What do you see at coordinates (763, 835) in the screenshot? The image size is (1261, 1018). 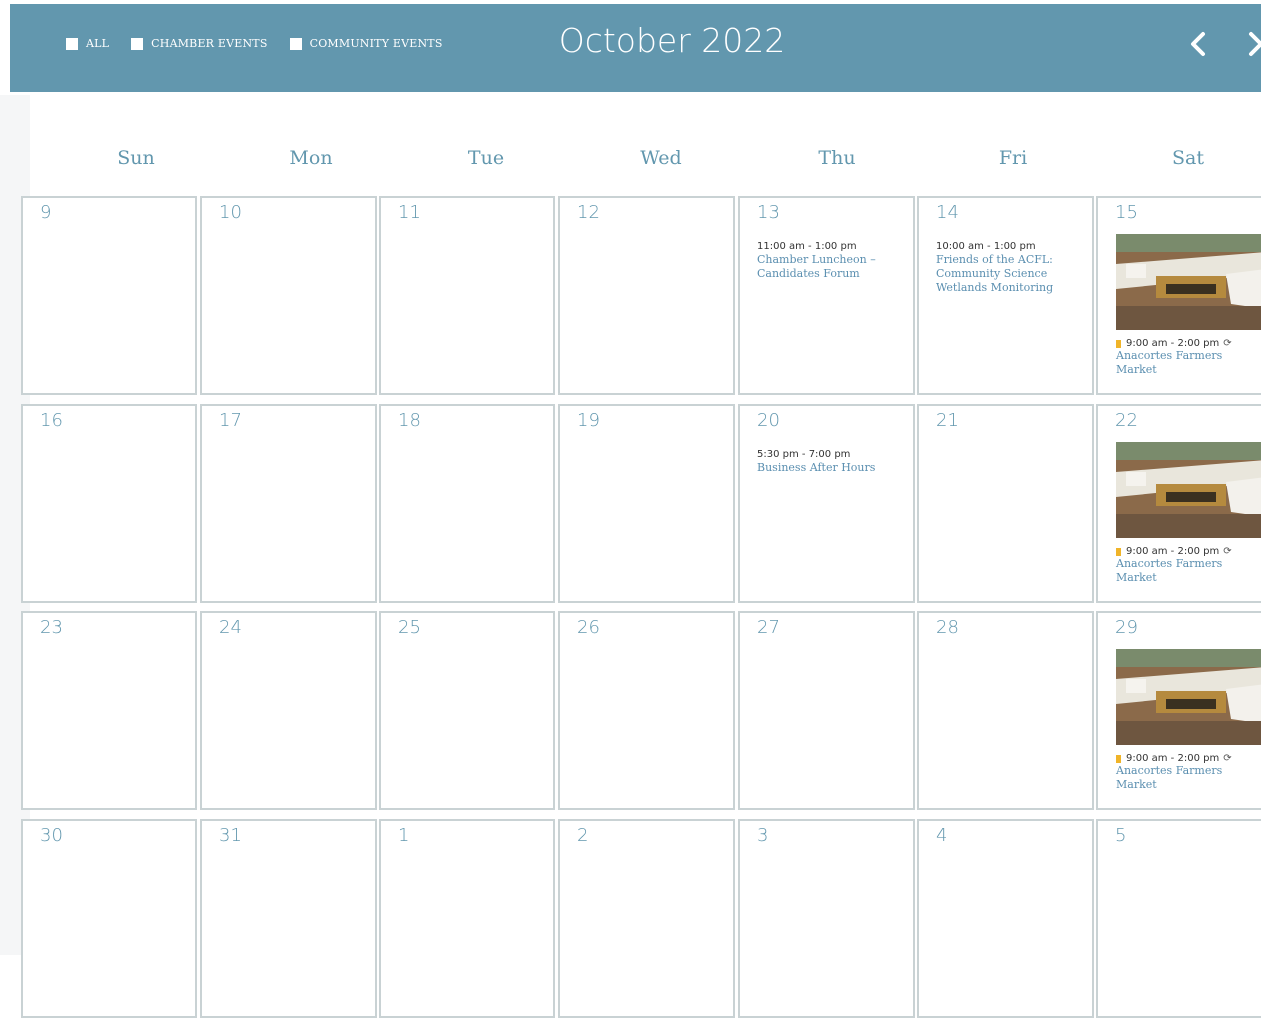 I see `day-number: 3` at bounding box center [763, 835].